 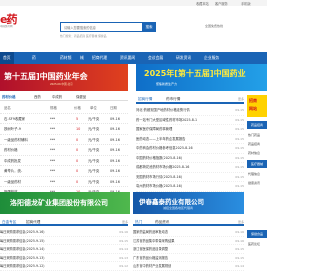 What do you see at coordinates (190, 139) in the screenshot?
I see `news-item: 医药动态——上半年药企发展报告 09-15` at bounding box center [190, 139].